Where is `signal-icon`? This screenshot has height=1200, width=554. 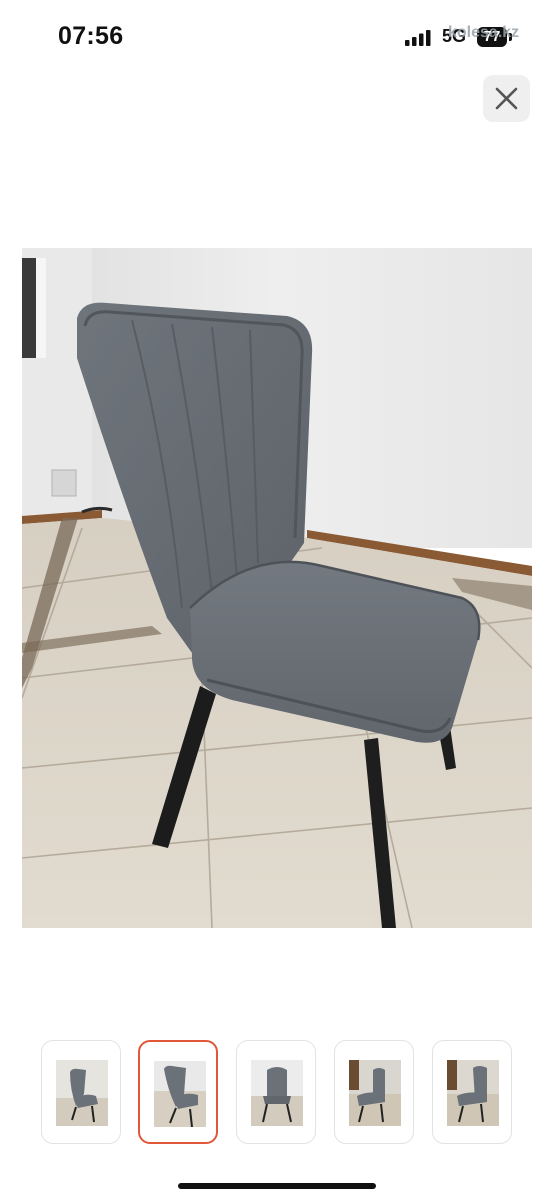 signal-icon is located at coordinates (418, 38).